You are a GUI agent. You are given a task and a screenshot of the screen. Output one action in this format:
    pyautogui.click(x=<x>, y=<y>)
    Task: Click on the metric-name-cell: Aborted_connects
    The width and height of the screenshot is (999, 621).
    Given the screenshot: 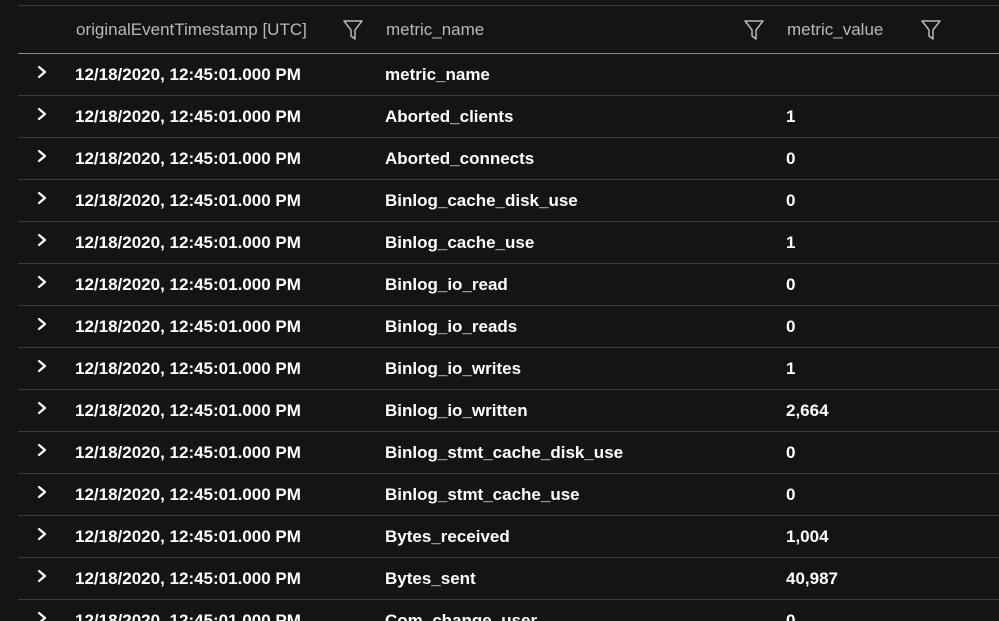 What is the action you would take?
    pyautogui.click(x=460, y=158)
    